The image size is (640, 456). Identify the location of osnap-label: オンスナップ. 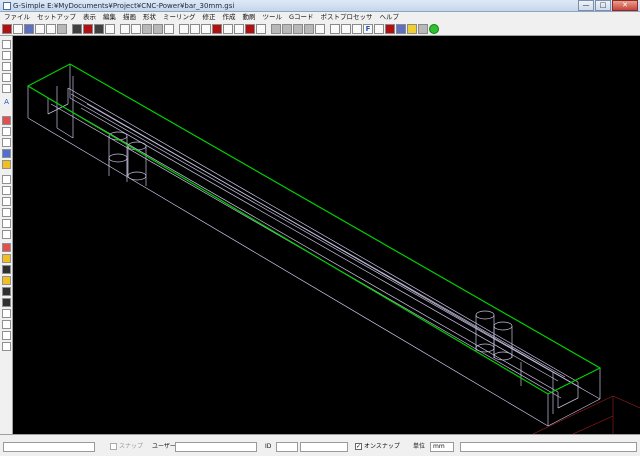
(382, 446).